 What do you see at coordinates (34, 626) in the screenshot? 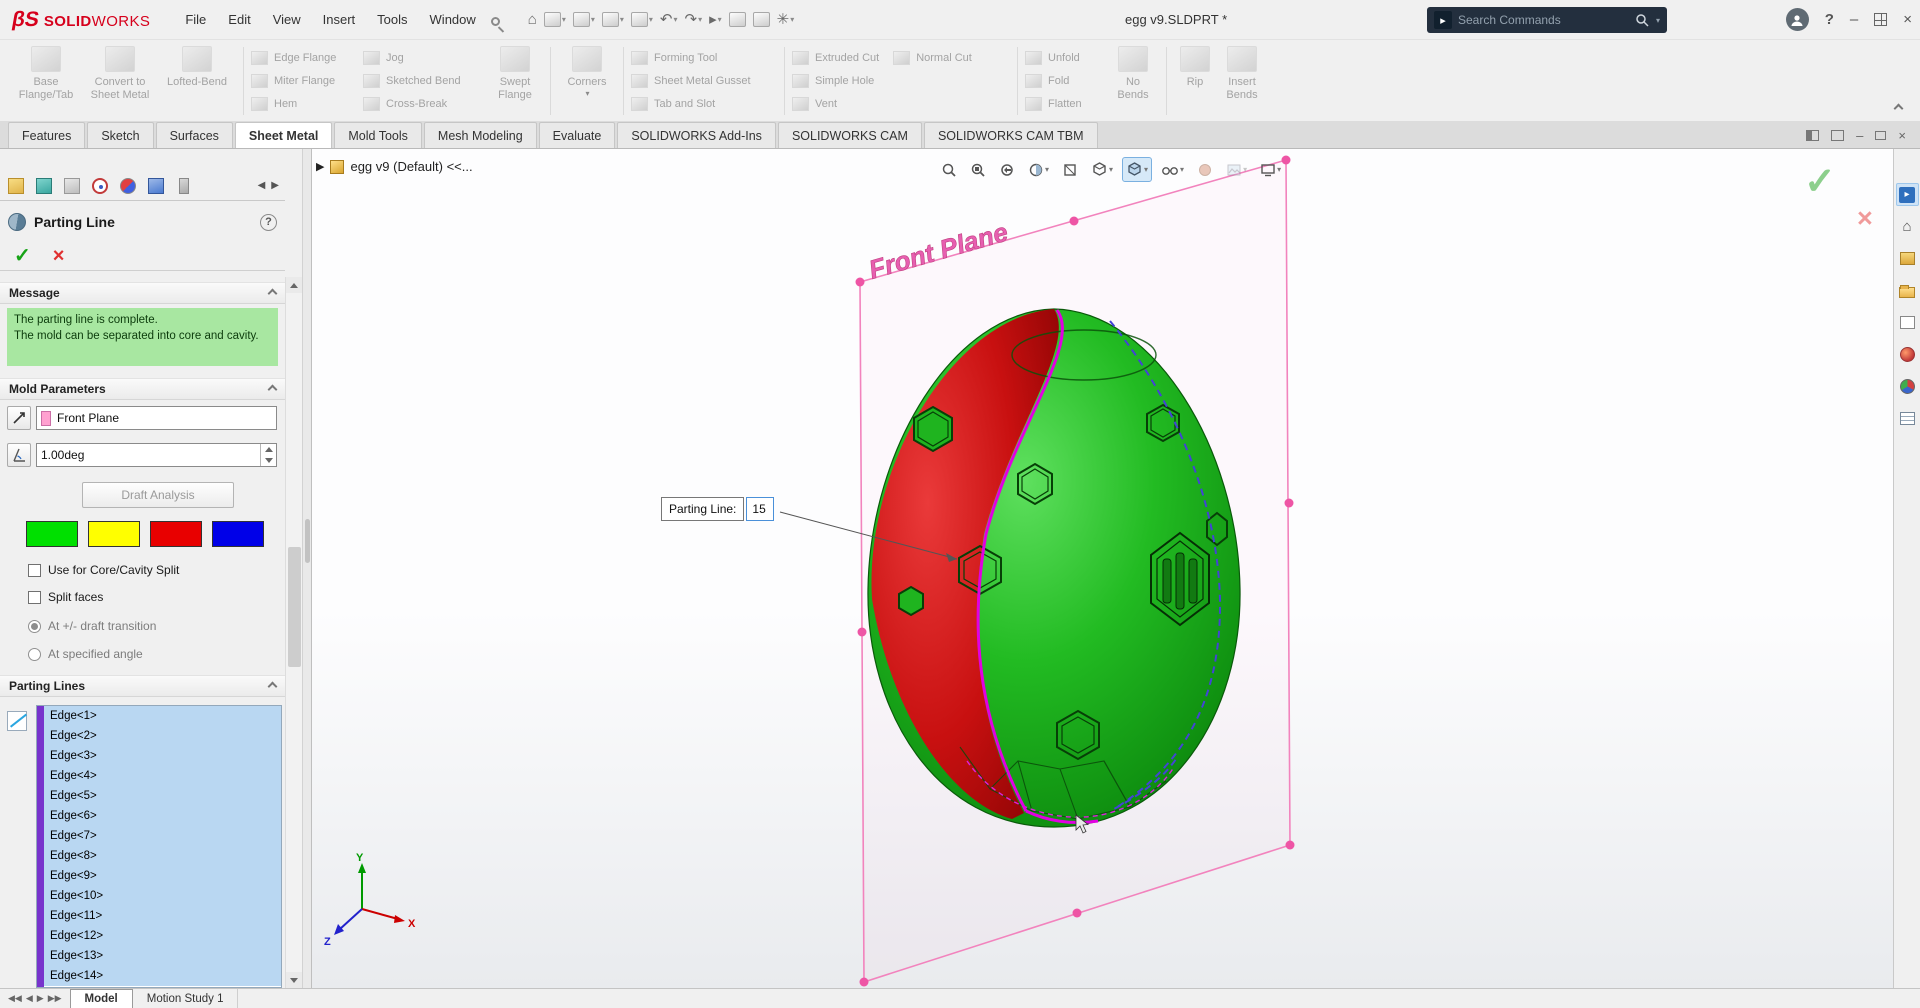
I see `radio-selected-icon` at bounding box center [34, 626].